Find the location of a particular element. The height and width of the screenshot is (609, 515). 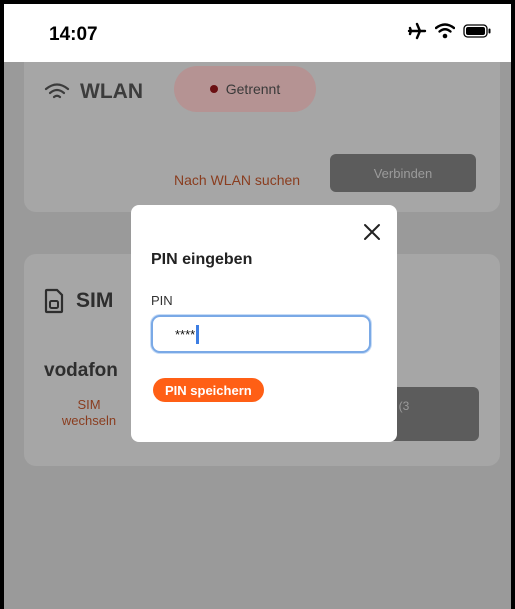

text-caret is located at coordinates (198, 334).